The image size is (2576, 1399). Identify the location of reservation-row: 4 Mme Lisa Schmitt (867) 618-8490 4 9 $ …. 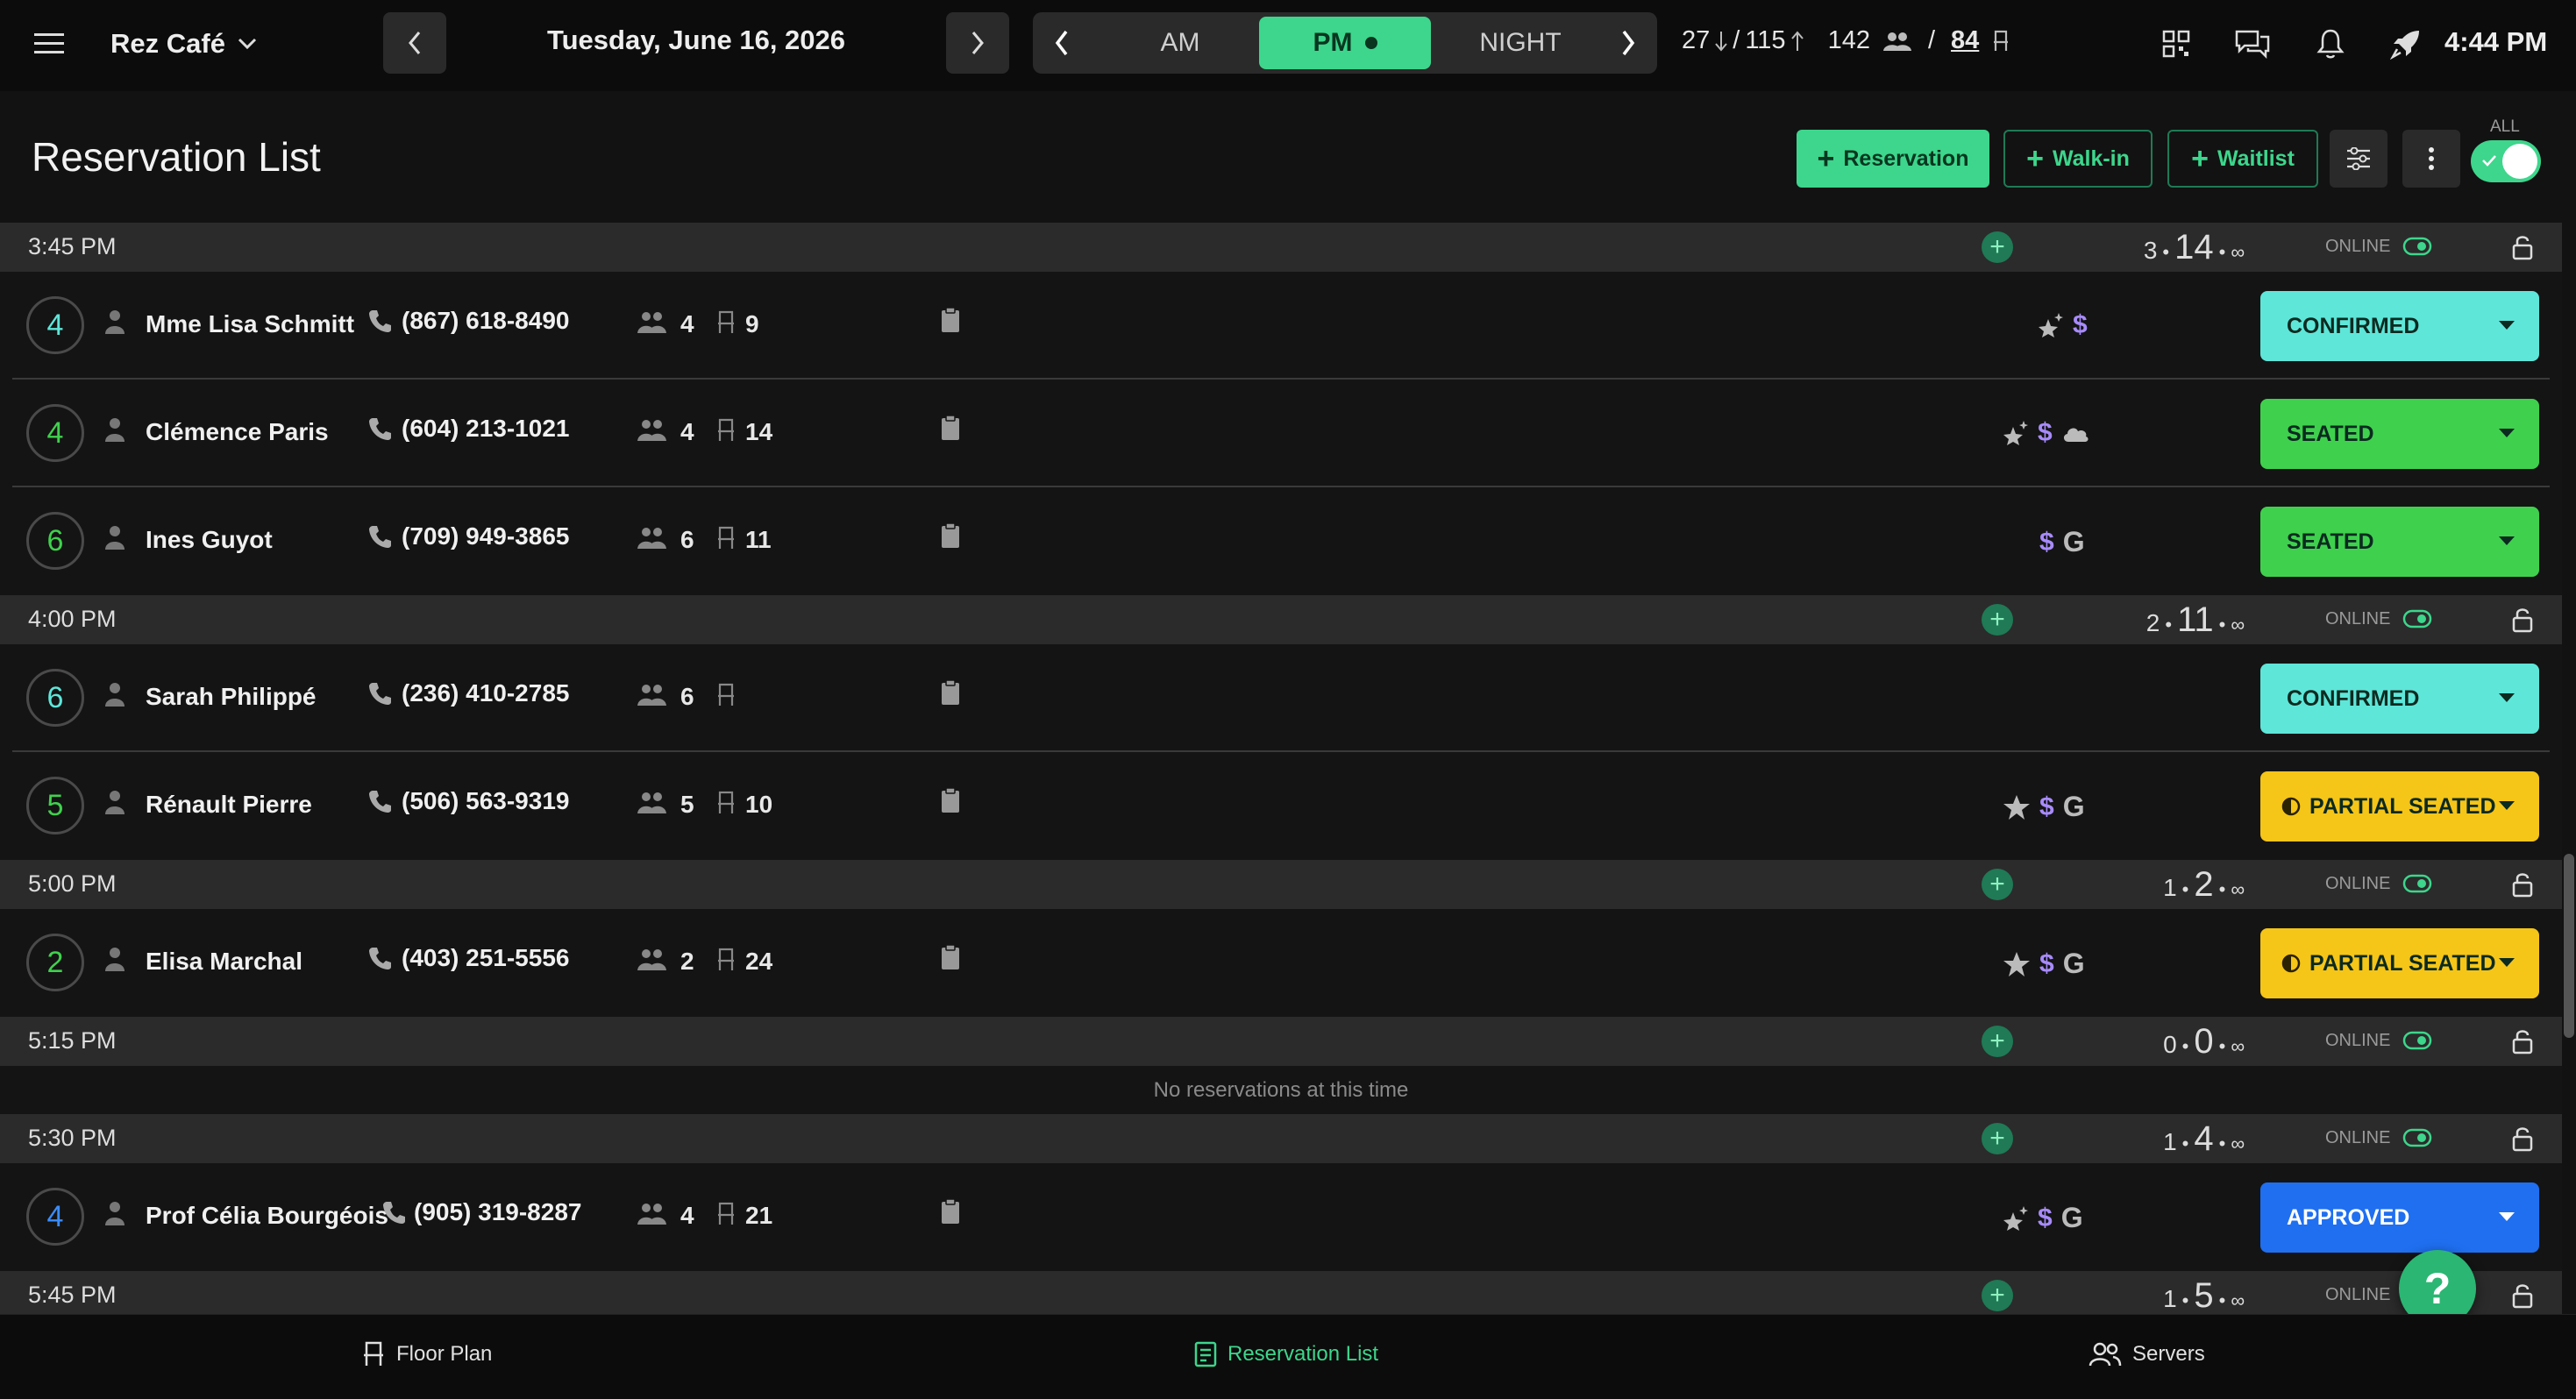
(1281, 326).